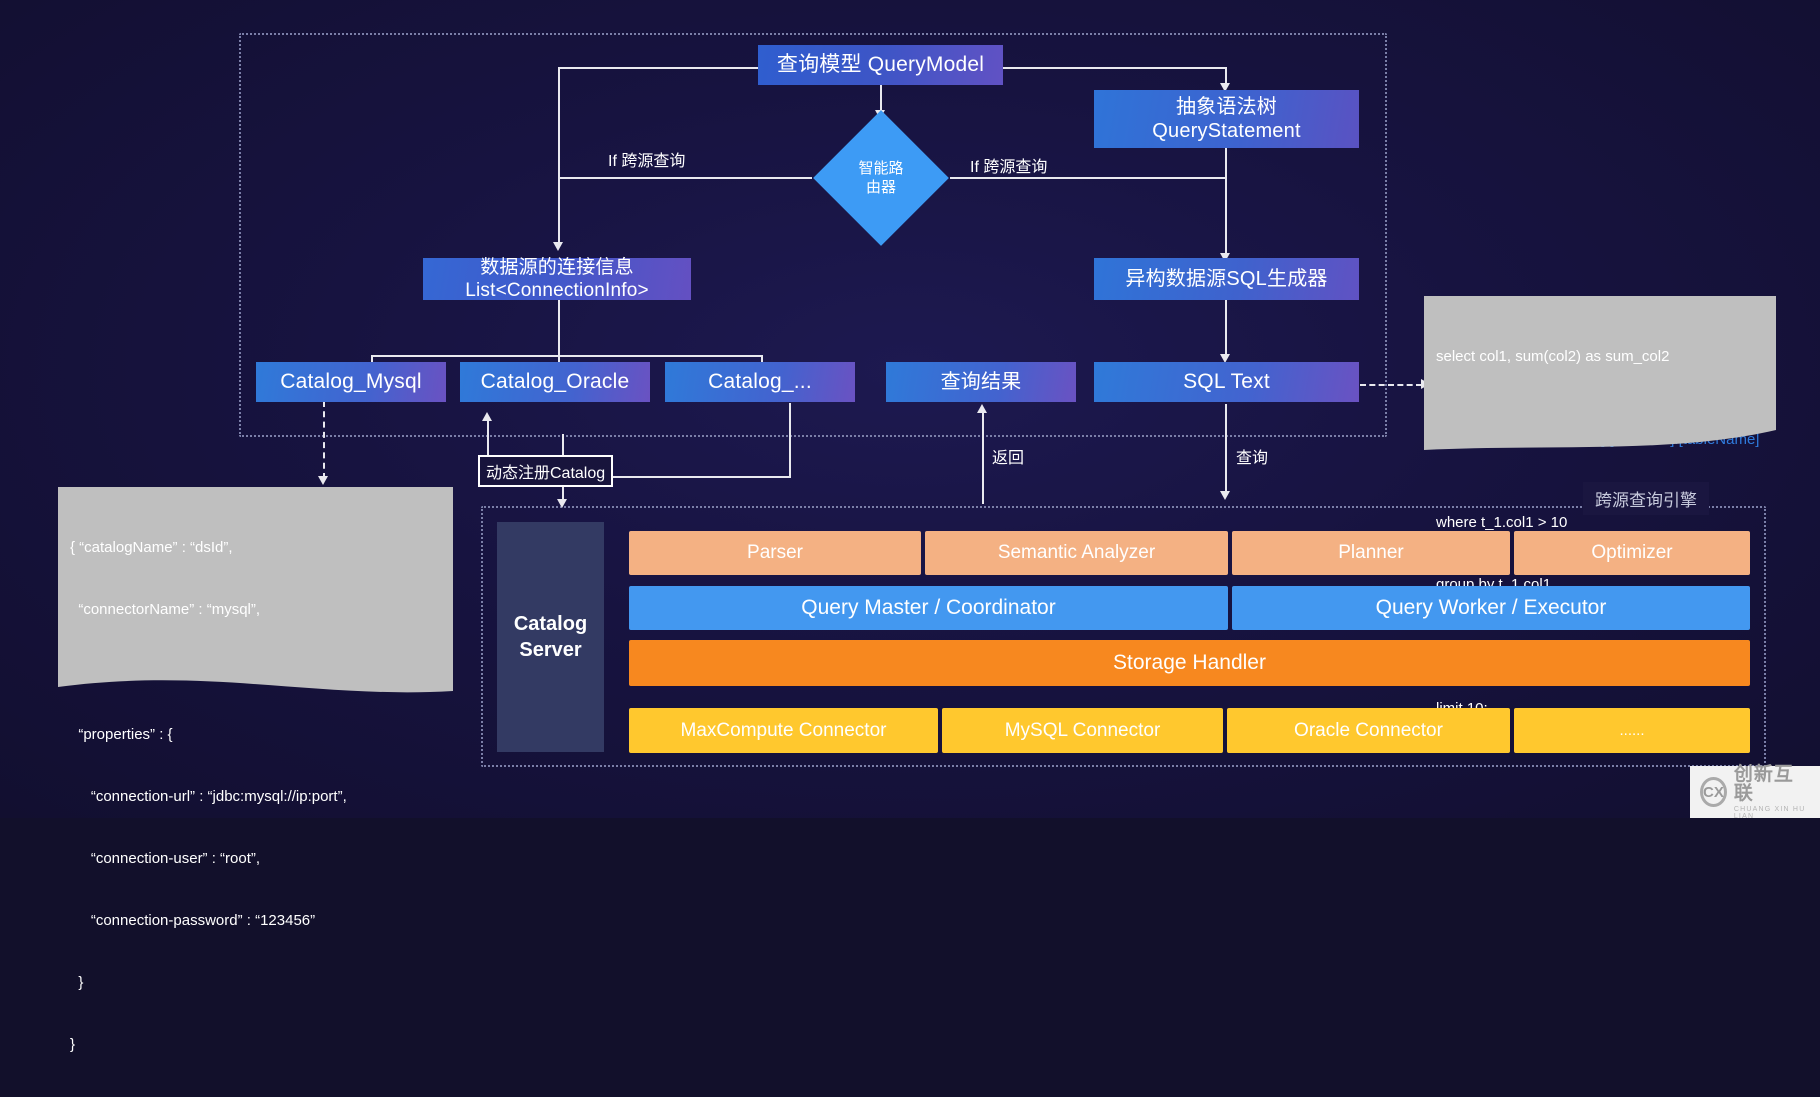 The image size is (1820, 1097). Describe the element at coordinates (193, 920) in the screenshot. I see `json-note-line7: “connection-password” : “123456”` at that location.